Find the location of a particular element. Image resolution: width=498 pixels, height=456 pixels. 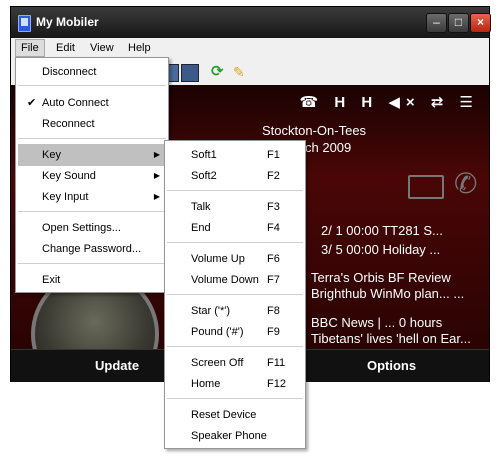

menu-item-key-input: Key Input ▶ is located at coordinates (92, 197).